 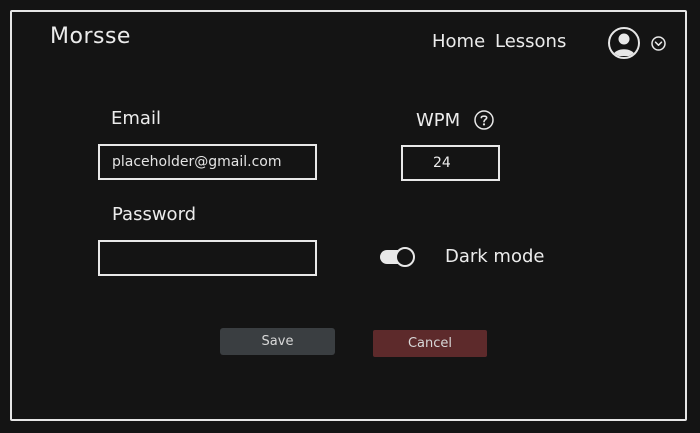 I want to click on dark-mode-label: Dark mode, so click(x=495, y=256).